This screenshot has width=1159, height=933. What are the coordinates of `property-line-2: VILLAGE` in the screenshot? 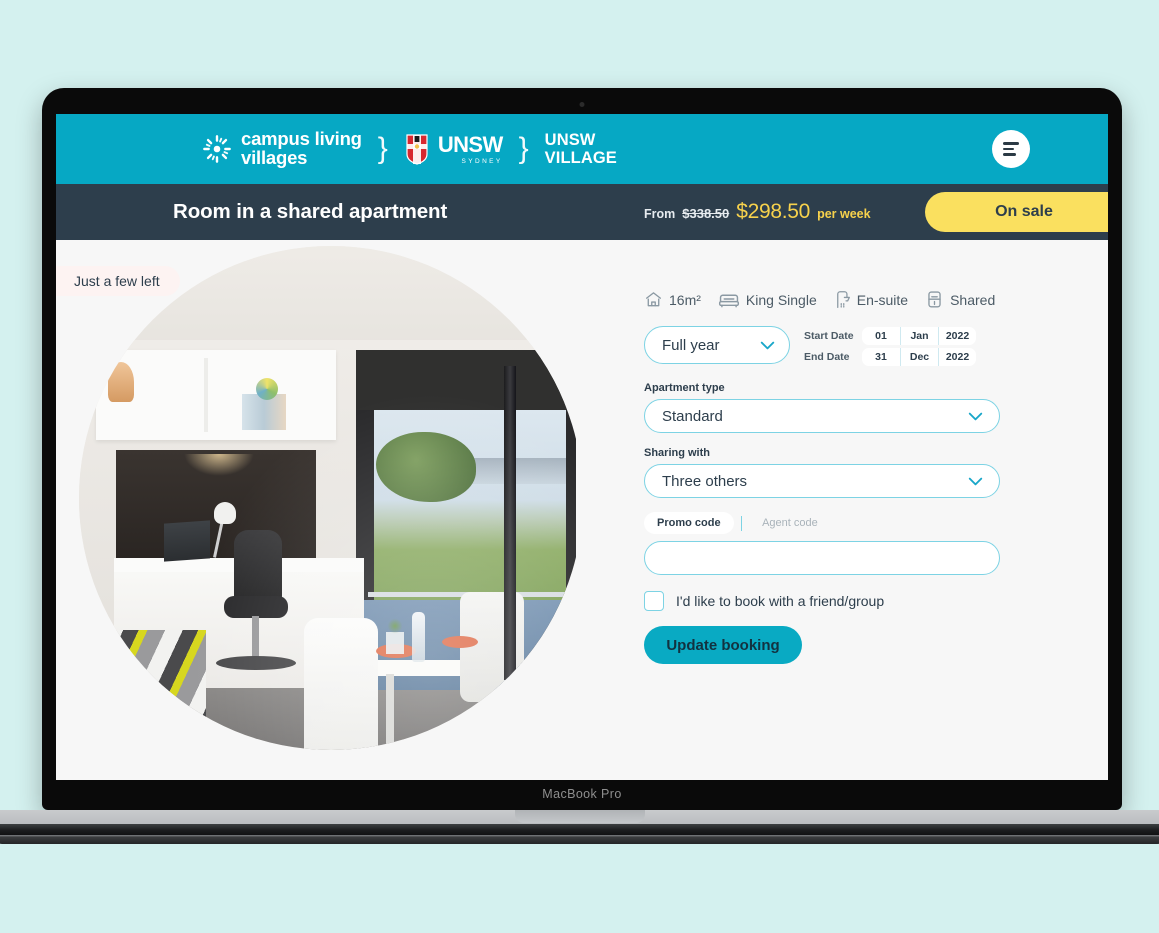 It's located at (580, 158).